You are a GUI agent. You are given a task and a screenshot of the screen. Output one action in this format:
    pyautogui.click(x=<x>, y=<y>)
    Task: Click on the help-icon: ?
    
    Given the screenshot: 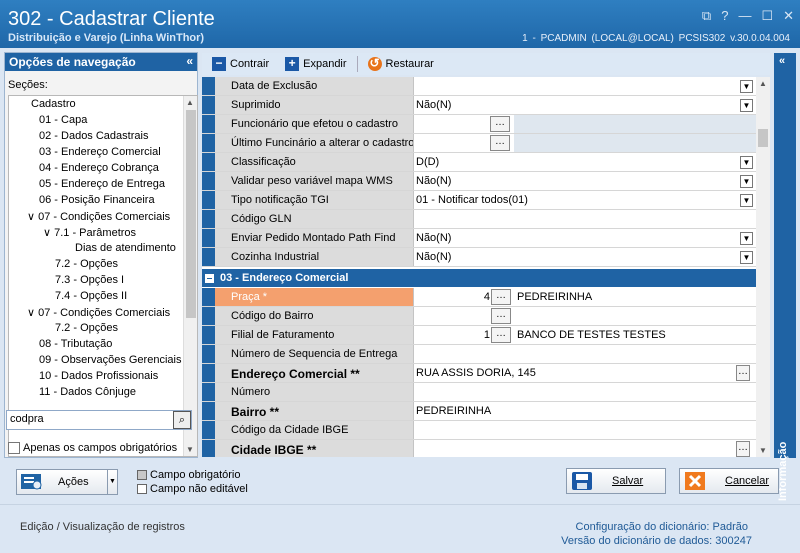 What is the action you would take?
    pyautogui.click(x=724, y=16)
    